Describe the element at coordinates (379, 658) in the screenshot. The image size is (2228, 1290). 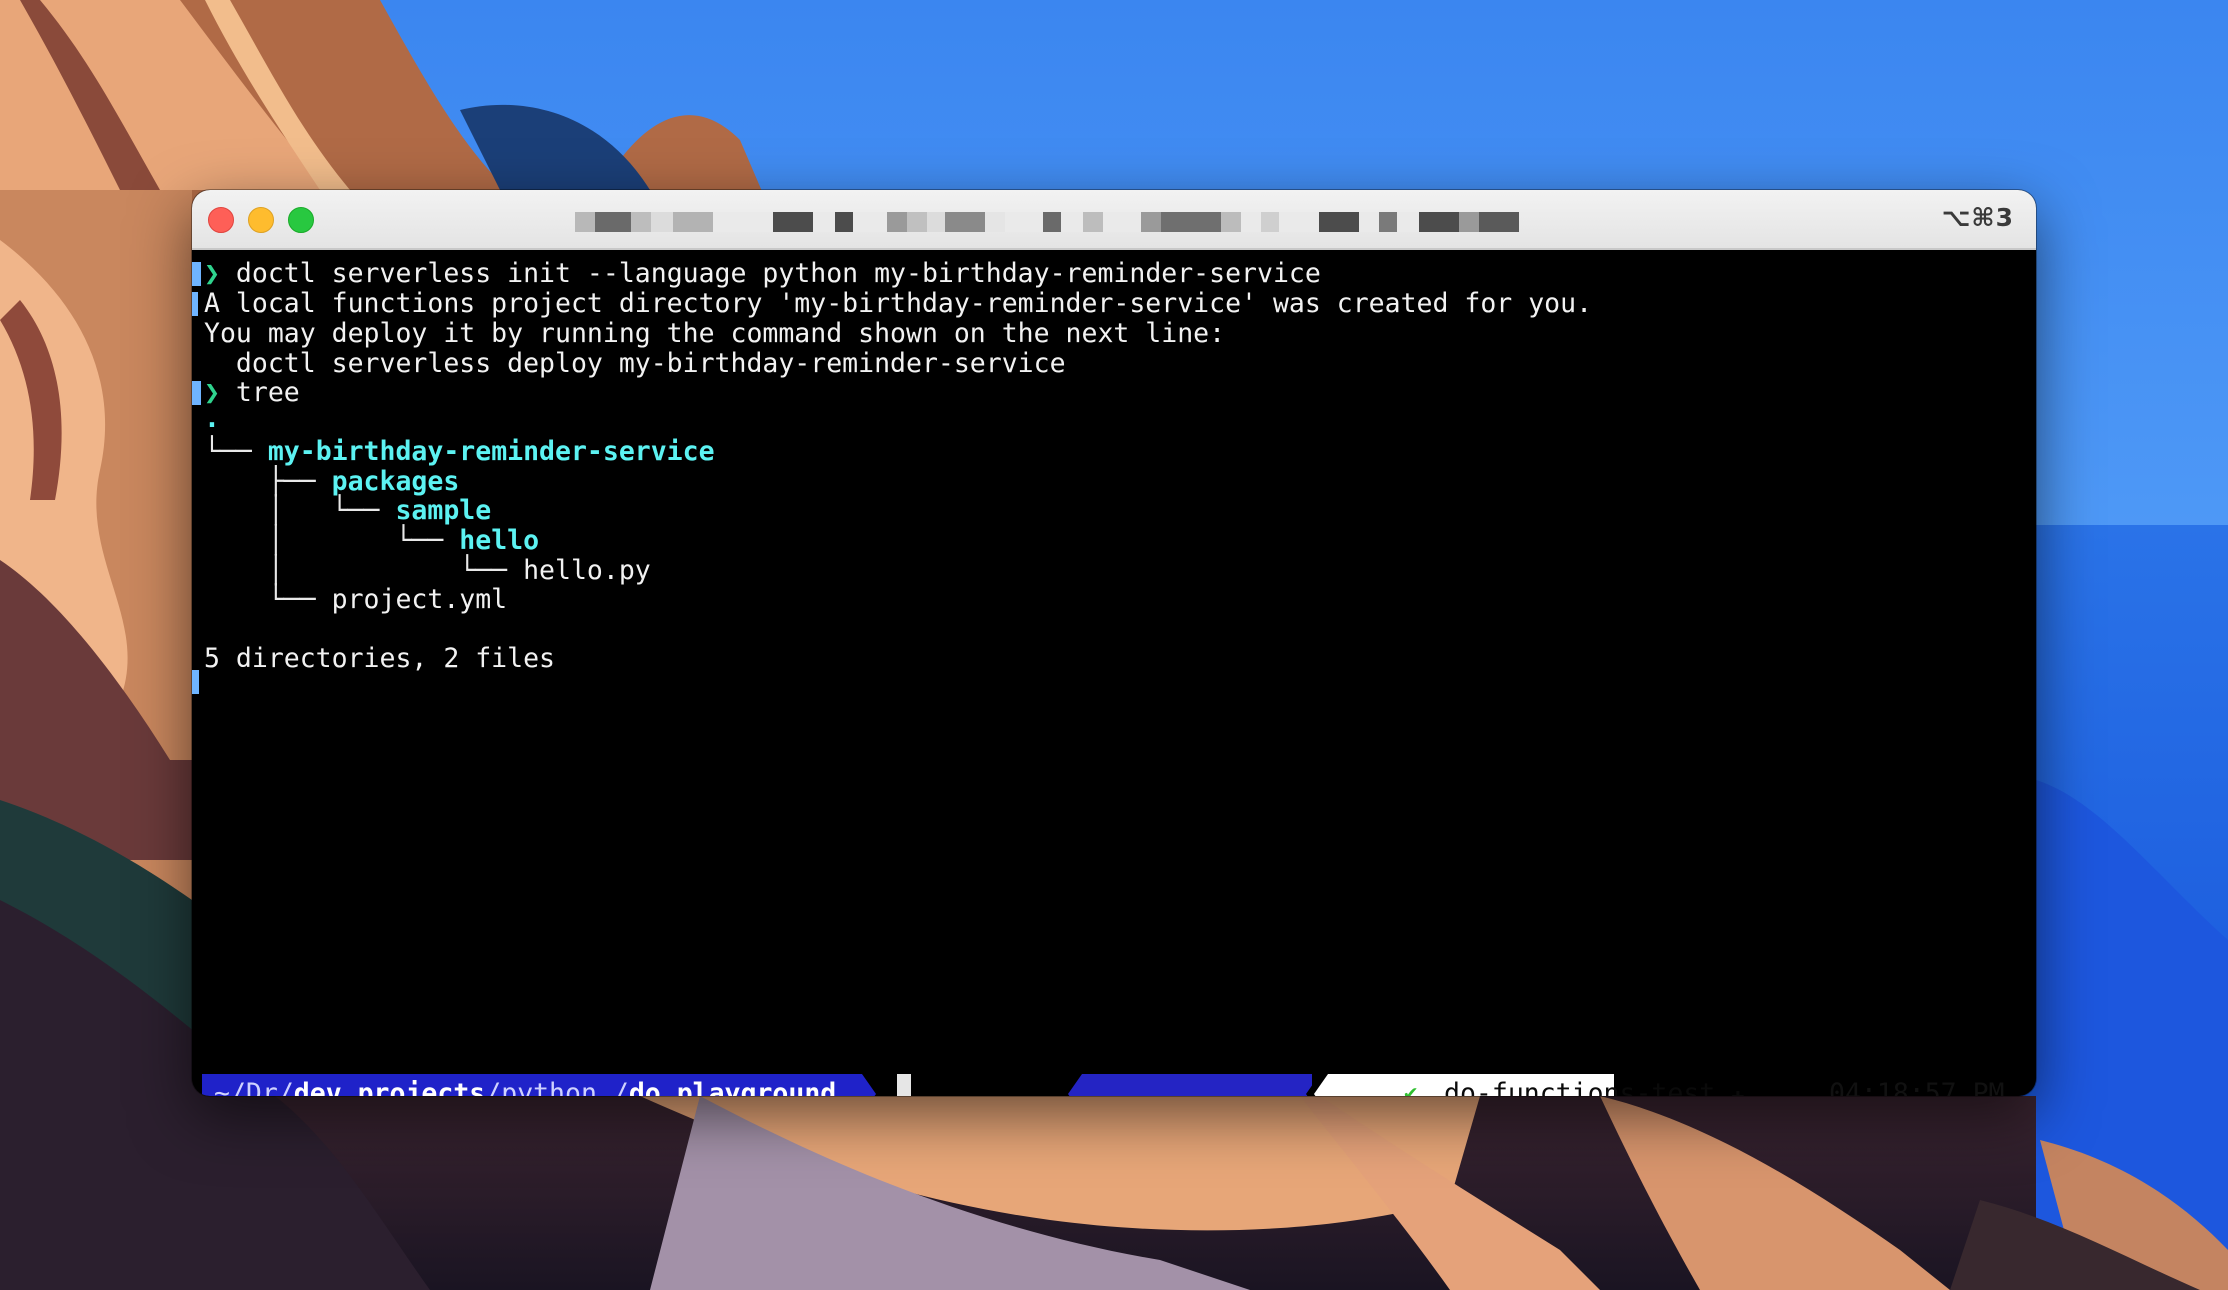
I see `tree-summary: 5 directories, 2 files` at that location.